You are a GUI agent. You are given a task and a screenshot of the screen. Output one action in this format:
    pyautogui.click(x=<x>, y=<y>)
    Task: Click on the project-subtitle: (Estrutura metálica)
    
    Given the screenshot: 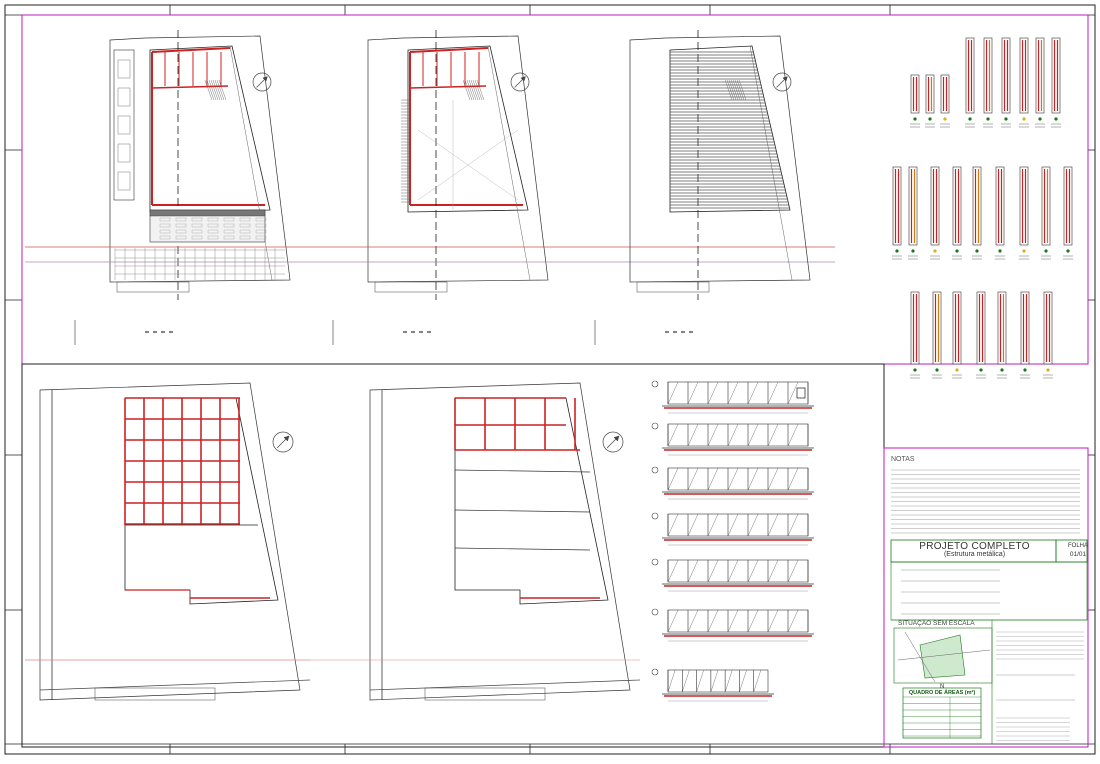 What is the action you would take?
    pyautogui.click(x=974, y=554)
    